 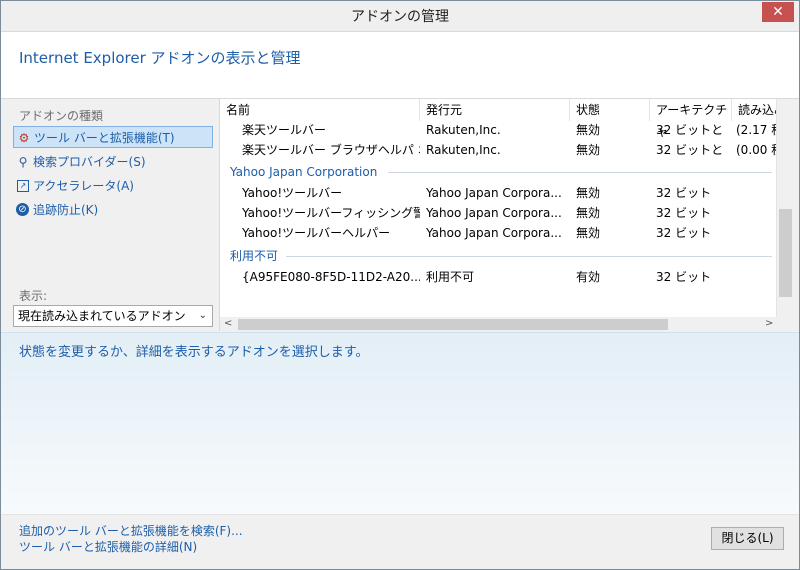 I want to click on category-tracking-protection: ⊘ 追跡防止(K), so click(x=113, y=210).